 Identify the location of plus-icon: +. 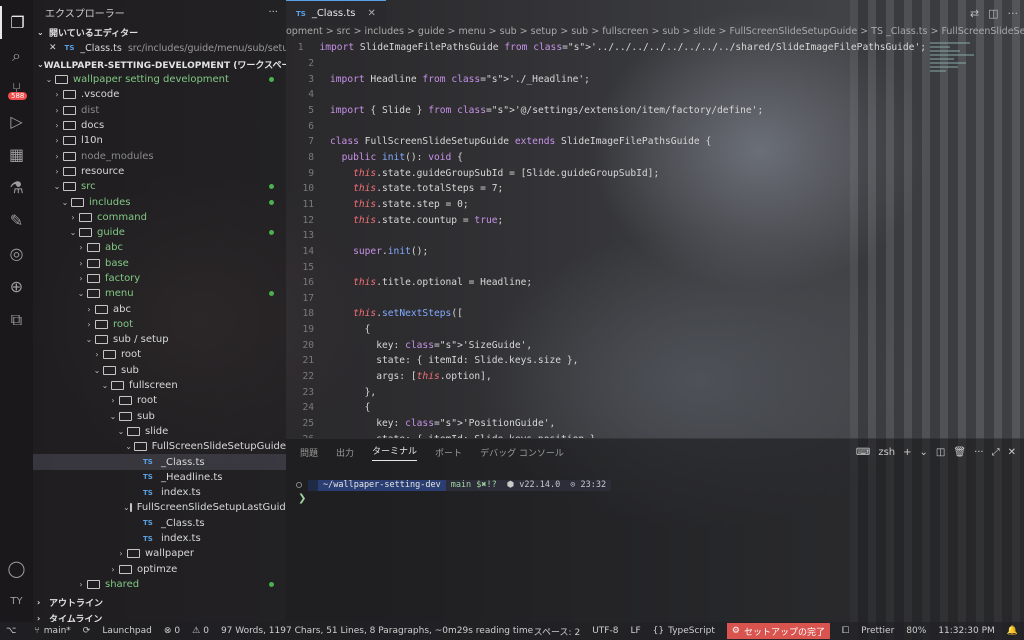
(907, 452).